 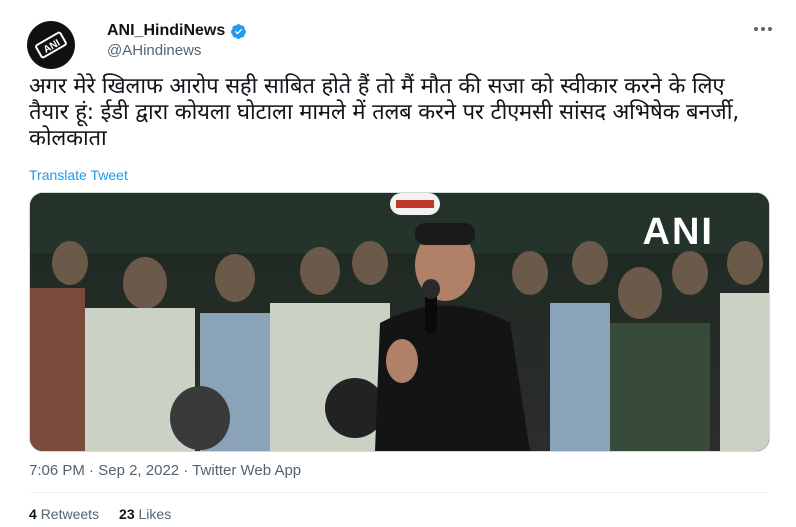 I want to click on tweet-source: Twitter Web App, so click(x=246, y=470).